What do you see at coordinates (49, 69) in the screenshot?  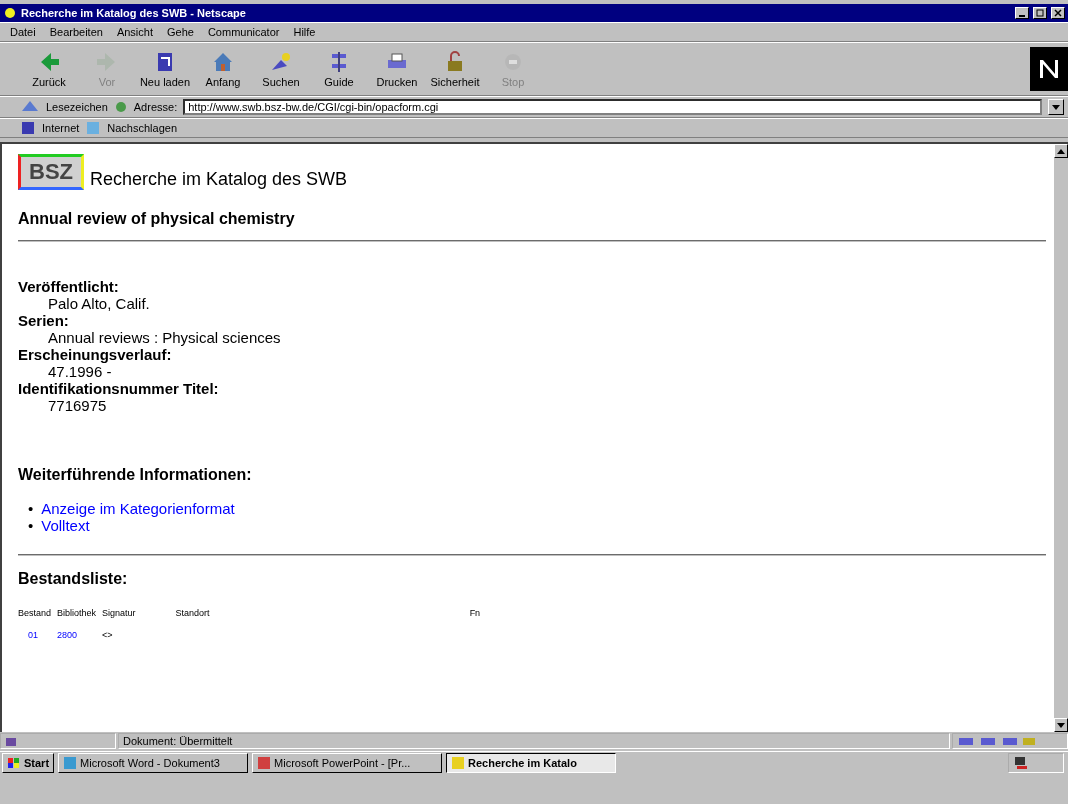 I see `toolbar-button: Zurück` at bounding box center [49, 69].